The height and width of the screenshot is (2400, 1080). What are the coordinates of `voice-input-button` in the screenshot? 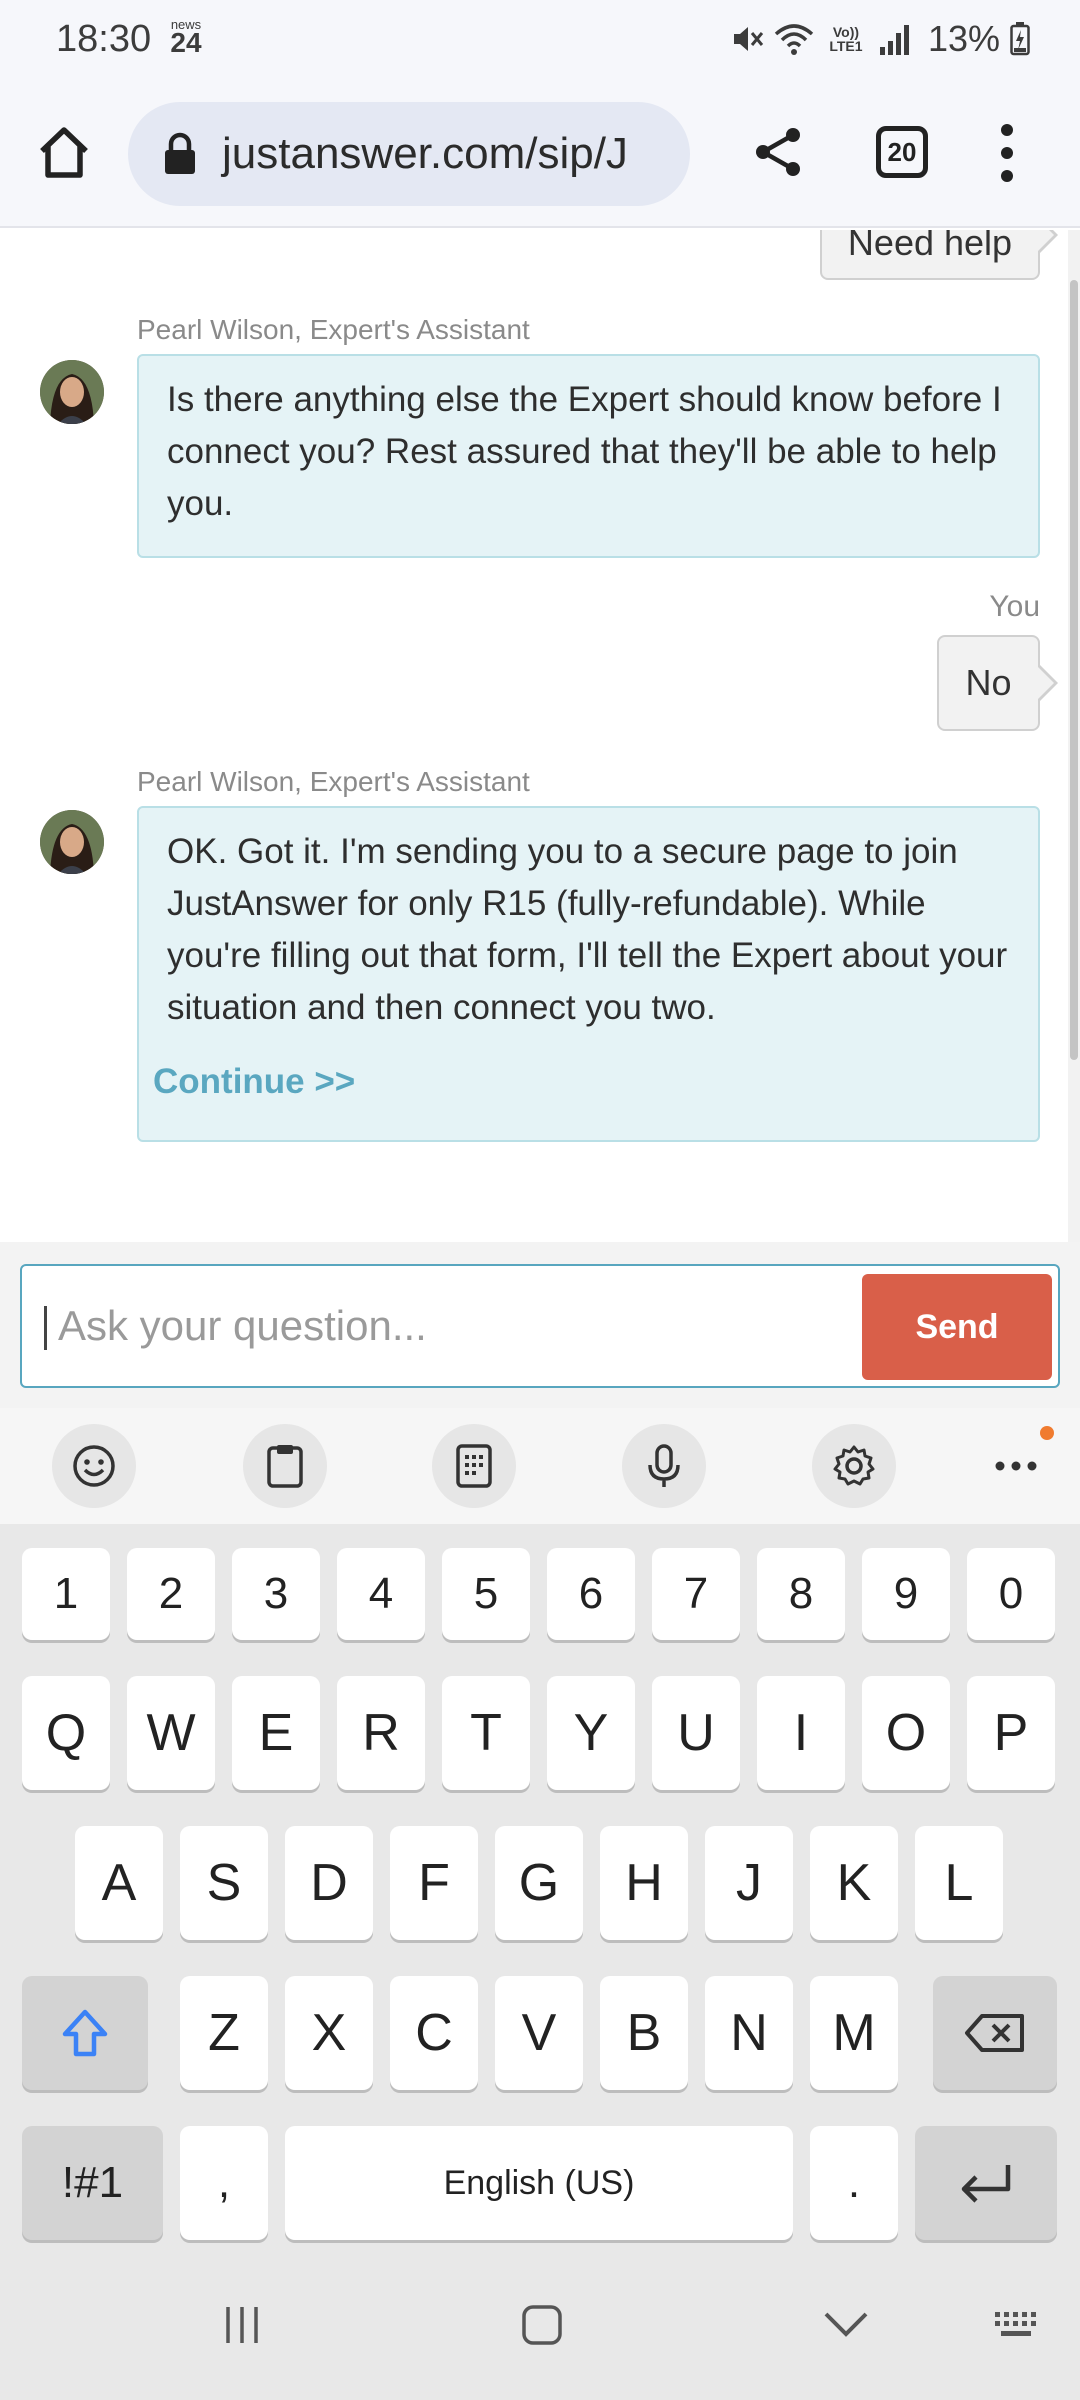 It's located at (664, 1466).